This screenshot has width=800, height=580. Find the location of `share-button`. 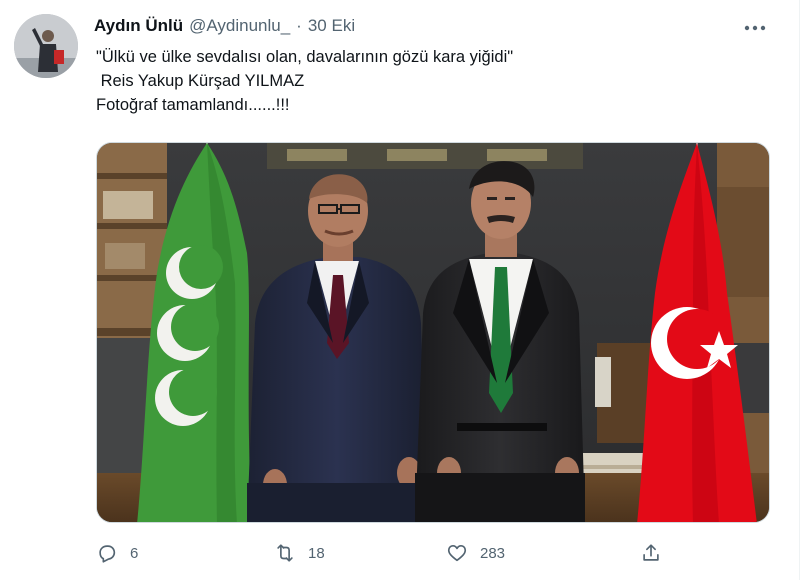

share-button is located at coordinates (651, 553).